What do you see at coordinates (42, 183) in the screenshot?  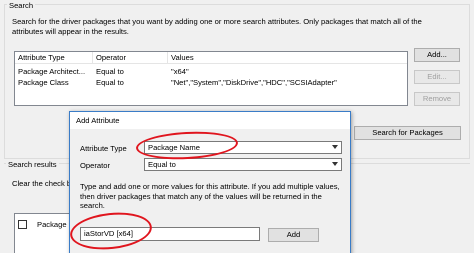 I see `clear-checkboxes-text: Clear the check b` at bounding box center [42, 183].